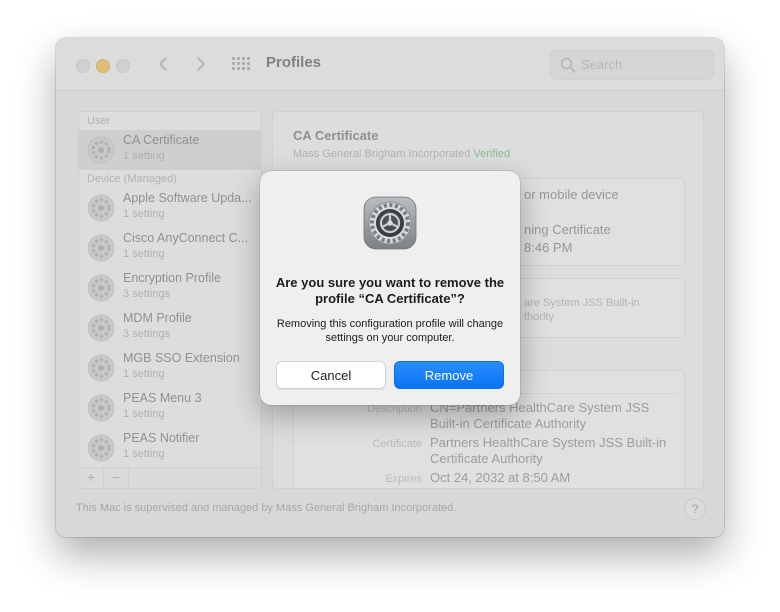 The width and height of the screenshot is (780, 612). What do you see at coordinates (390, 64) in the screenshot?
I see `titlebar-dim-overlay` at bounding box center [390, 64].